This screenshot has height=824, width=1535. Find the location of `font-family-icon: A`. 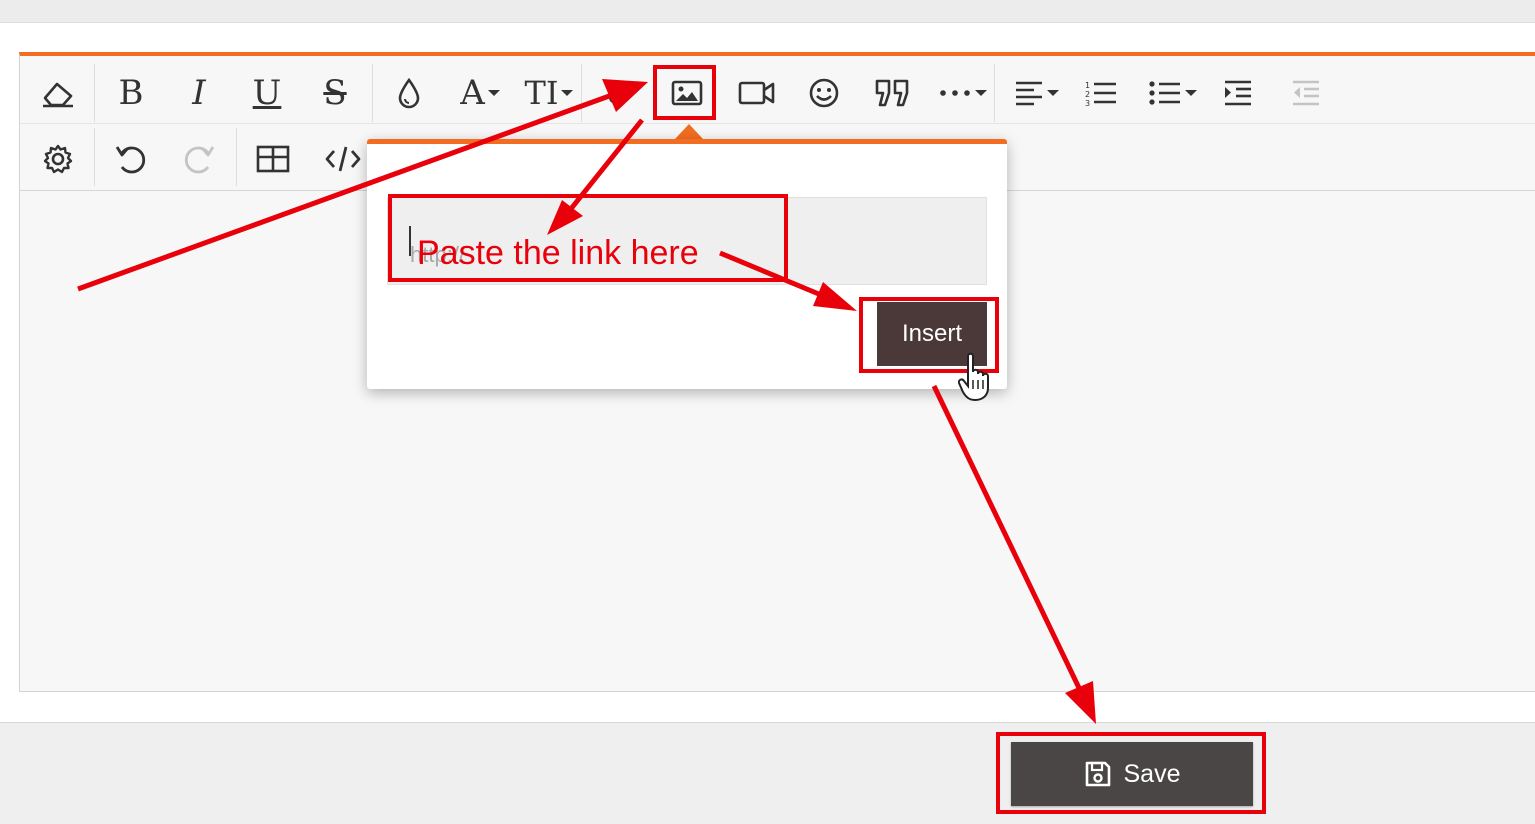

font-family-icon: A is located at coordinates (472, 93).